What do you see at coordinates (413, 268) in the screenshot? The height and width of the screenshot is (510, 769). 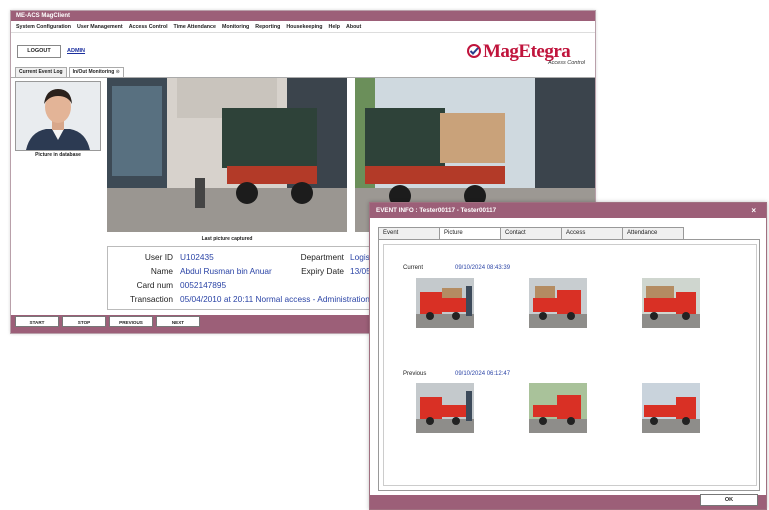 I see `current-label: Current` at bounding box center [413, 268].